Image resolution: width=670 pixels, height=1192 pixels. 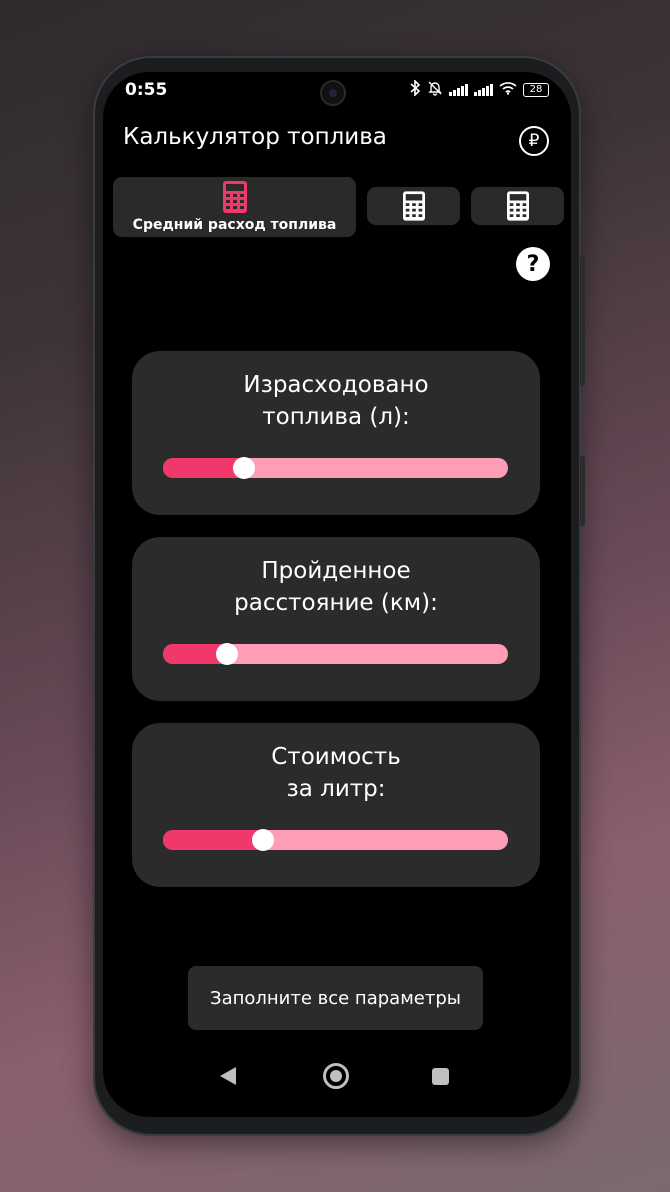 I want to click on currency-button: ₽, so click(x=534, y=141).